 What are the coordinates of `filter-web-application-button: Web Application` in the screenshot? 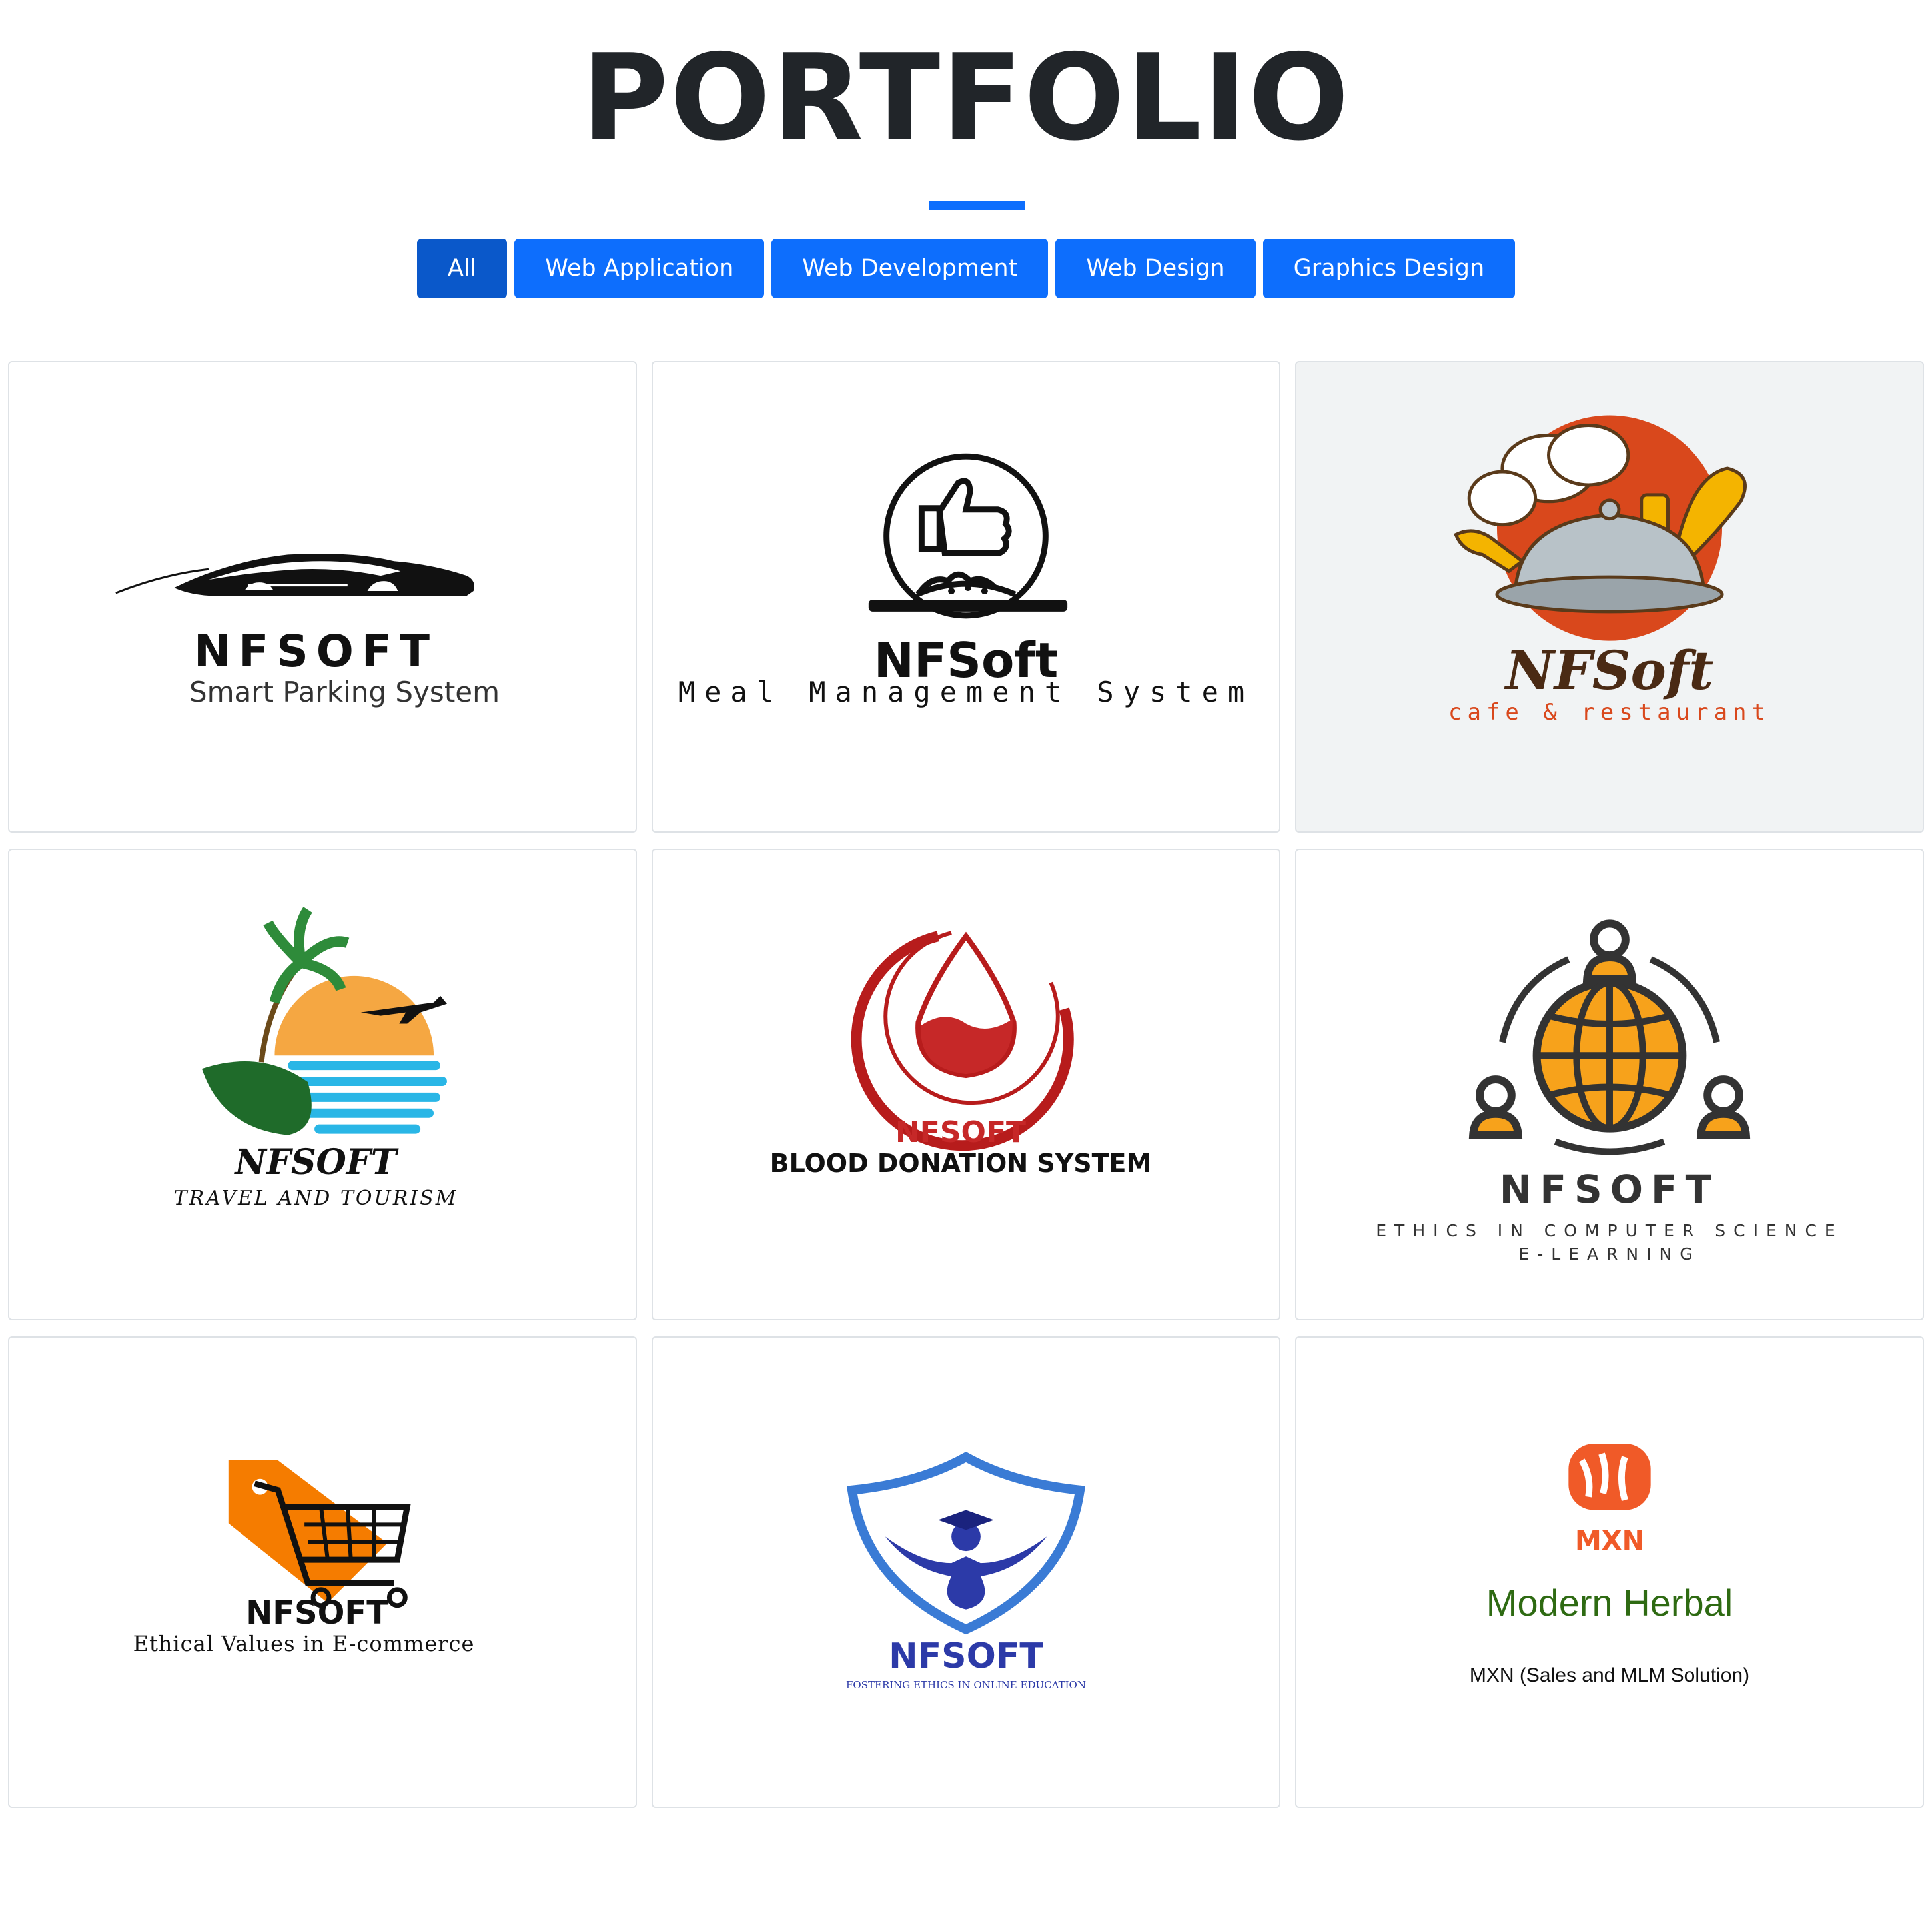 It's located at (639, 268).